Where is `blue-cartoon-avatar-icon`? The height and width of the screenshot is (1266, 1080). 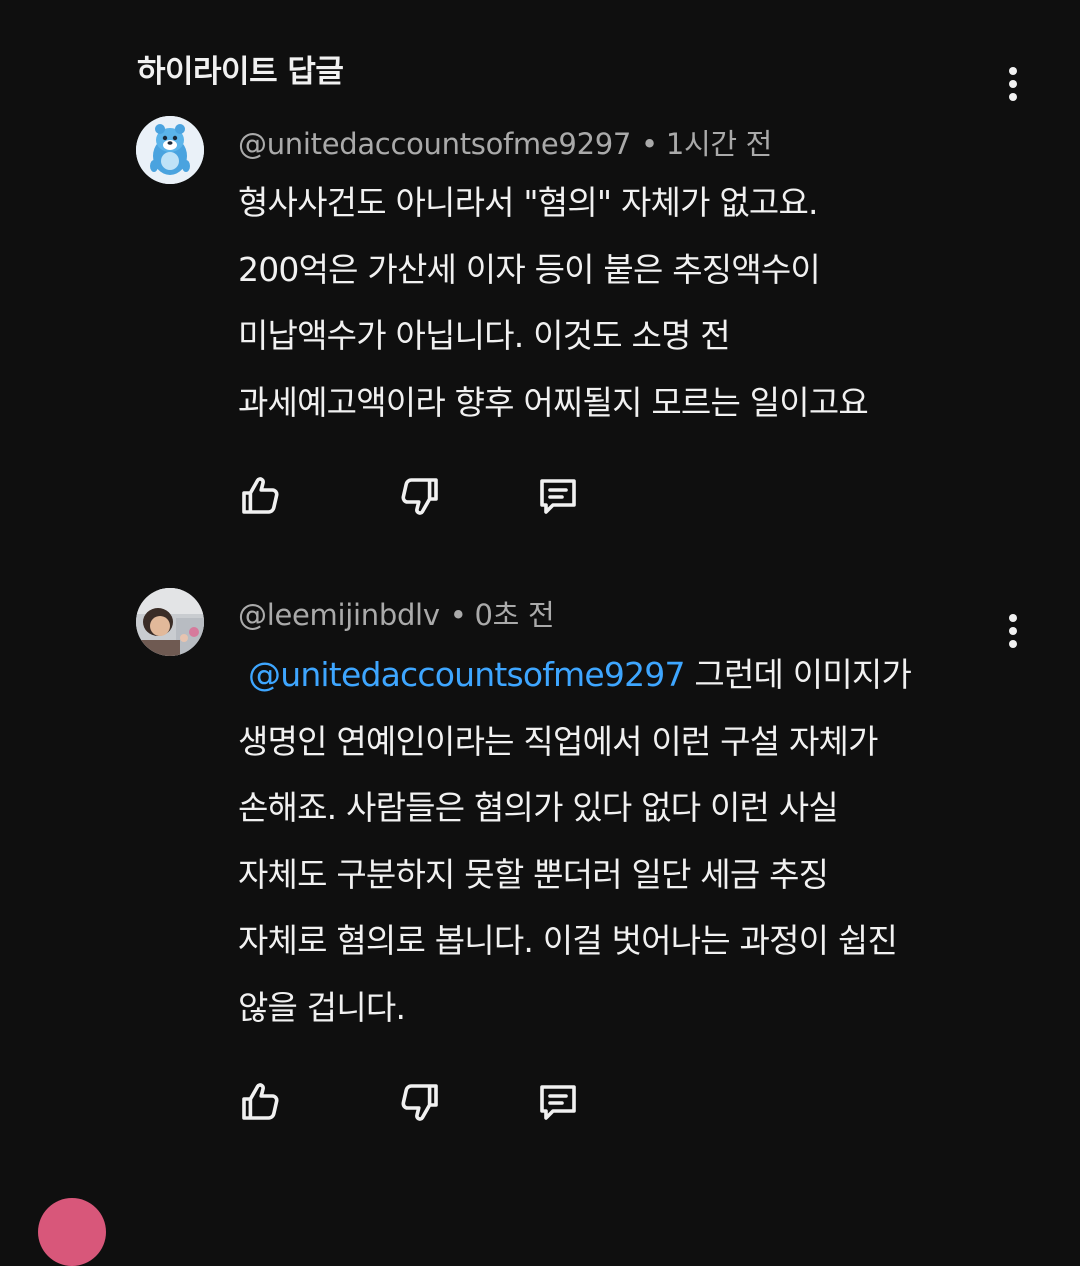 blue-cartoon-avatar-icon is located at coordinates (170, 150).